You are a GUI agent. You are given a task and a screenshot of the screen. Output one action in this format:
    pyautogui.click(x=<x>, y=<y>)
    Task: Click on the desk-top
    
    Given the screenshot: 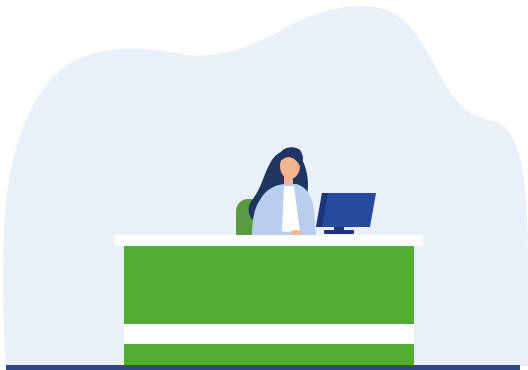 What is the action you would take?
    pyautogui.click(x=269, y=240)
    